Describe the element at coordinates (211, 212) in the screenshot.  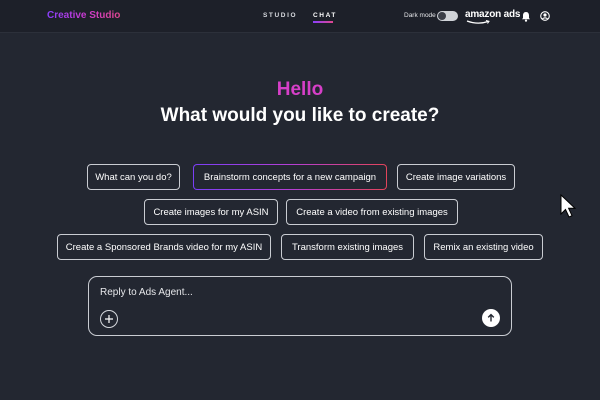
I see `suggestion-create-images-asin: Create images for my ASIN` at that location.